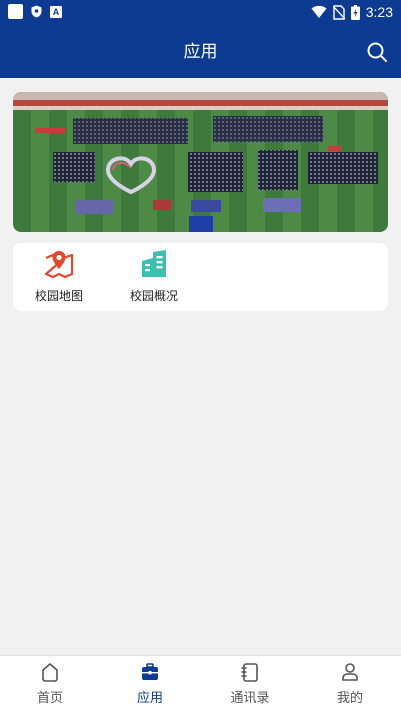 Image resolution: width=401 pixels, height=714 pixels. Describe the element at coordinates (319, 11) in the screenshot. I see `wifi-icon` at that location.